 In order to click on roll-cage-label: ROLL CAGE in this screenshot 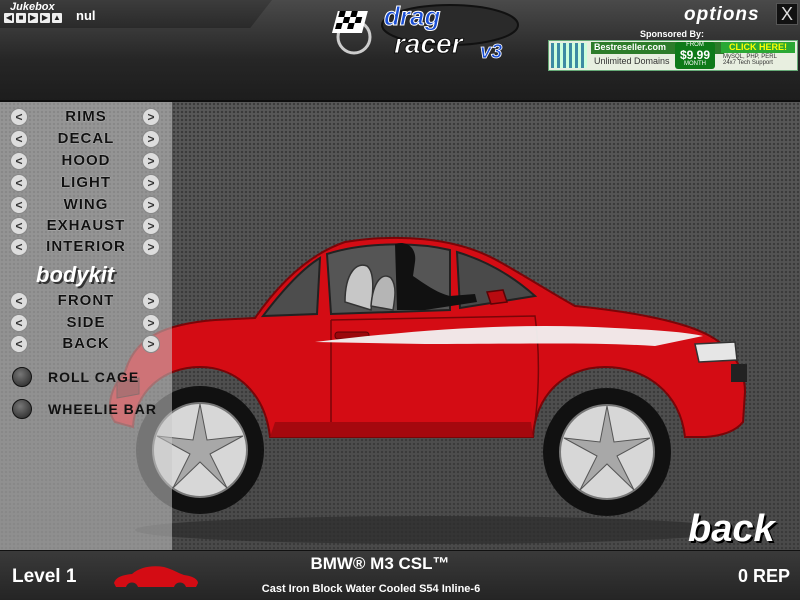, I will do `click(94, 377)`.